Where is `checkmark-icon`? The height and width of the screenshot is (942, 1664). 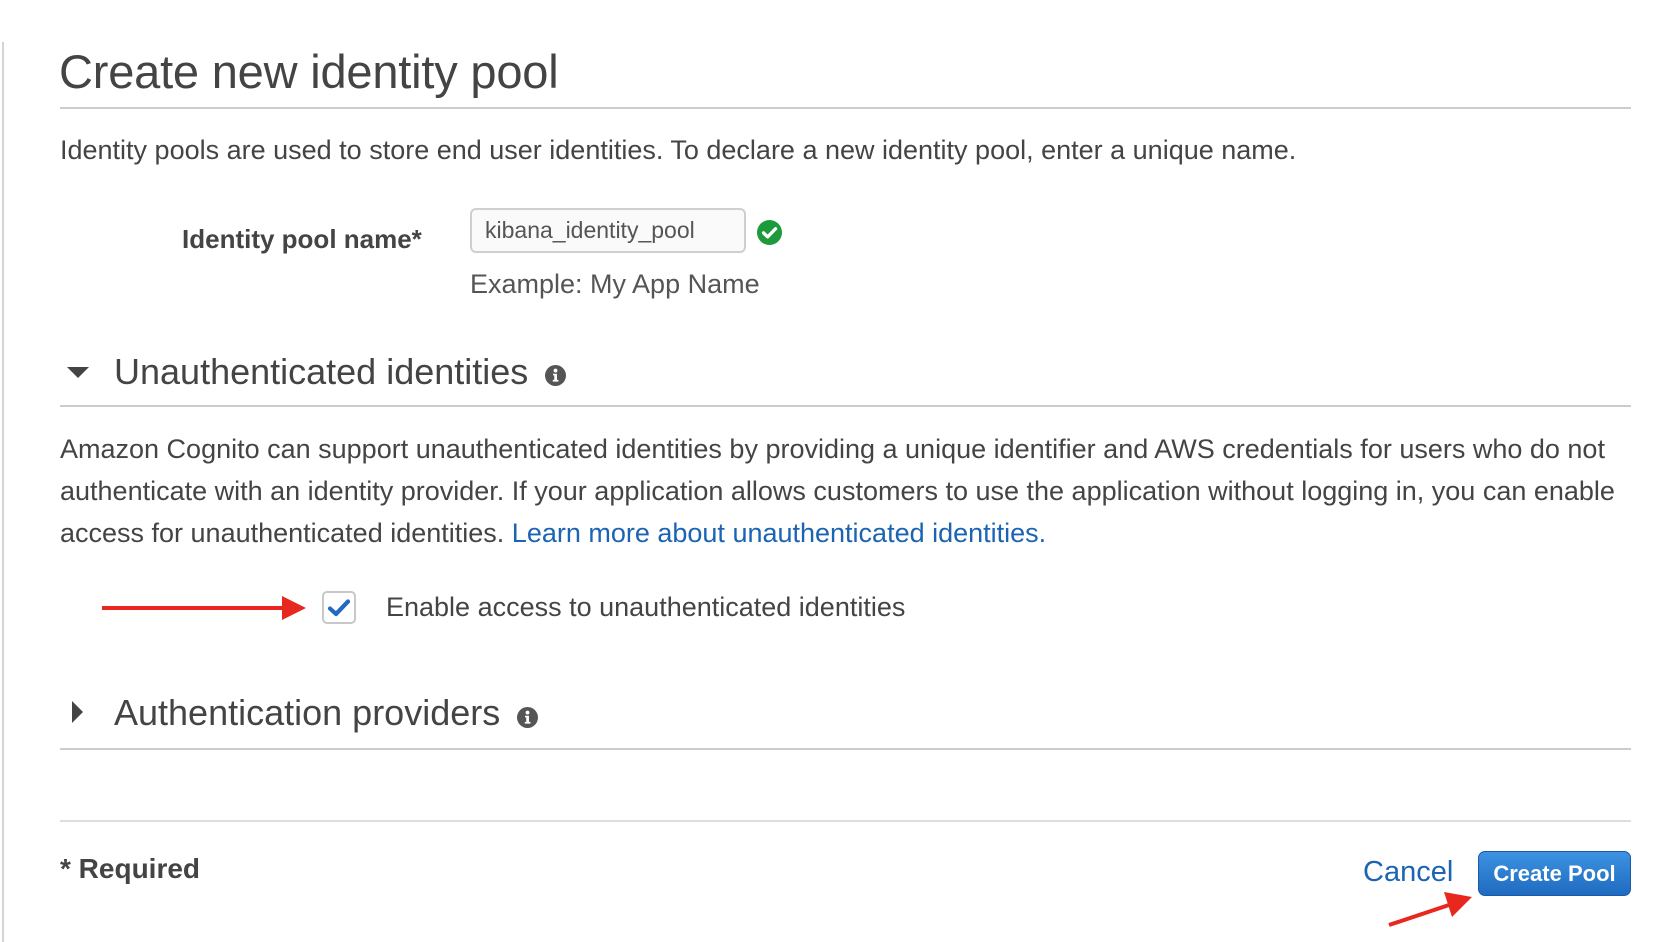 checkmark-icon is located at coordinates (339, 608).